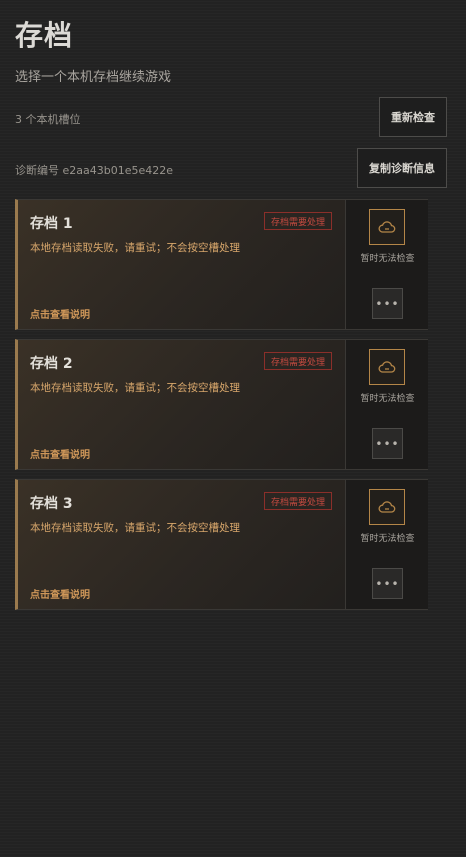 The width and height of the screenshot is (466, 857). I want to click on save-slot-name: 存档 3, so click(51, 504).